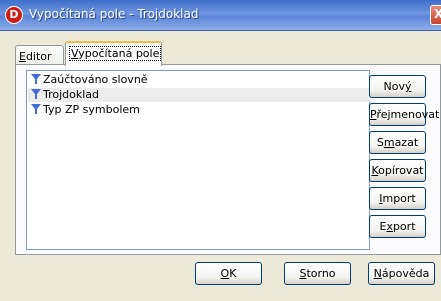  I want to click on cancel-button: Storno, so click(317, 273).